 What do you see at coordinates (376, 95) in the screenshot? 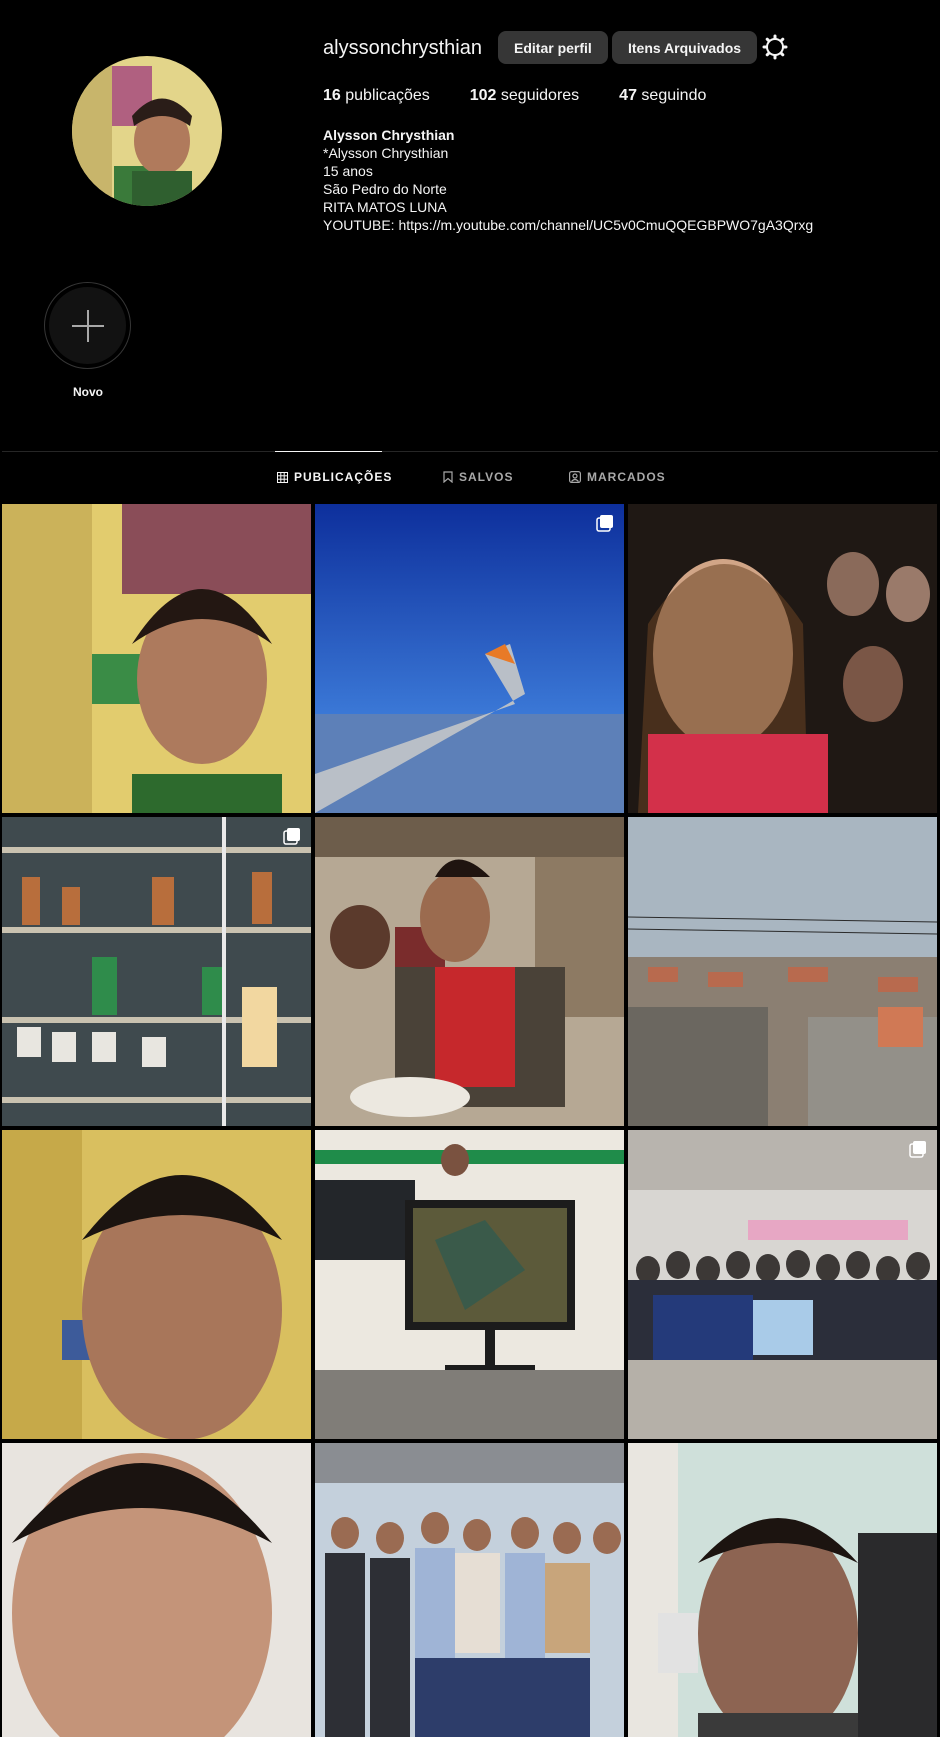
I see `stat-posts: 16 publicações` at bounding box center [376, 95].